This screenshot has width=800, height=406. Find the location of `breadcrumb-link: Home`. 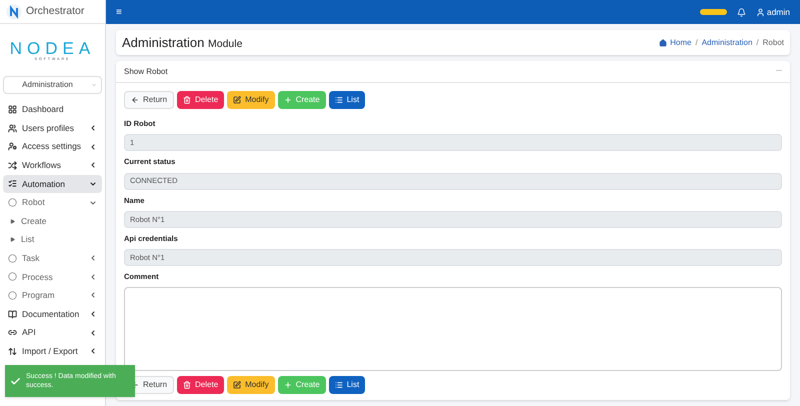

breadcrumb-link: Home is located at coordinates (681, 42).